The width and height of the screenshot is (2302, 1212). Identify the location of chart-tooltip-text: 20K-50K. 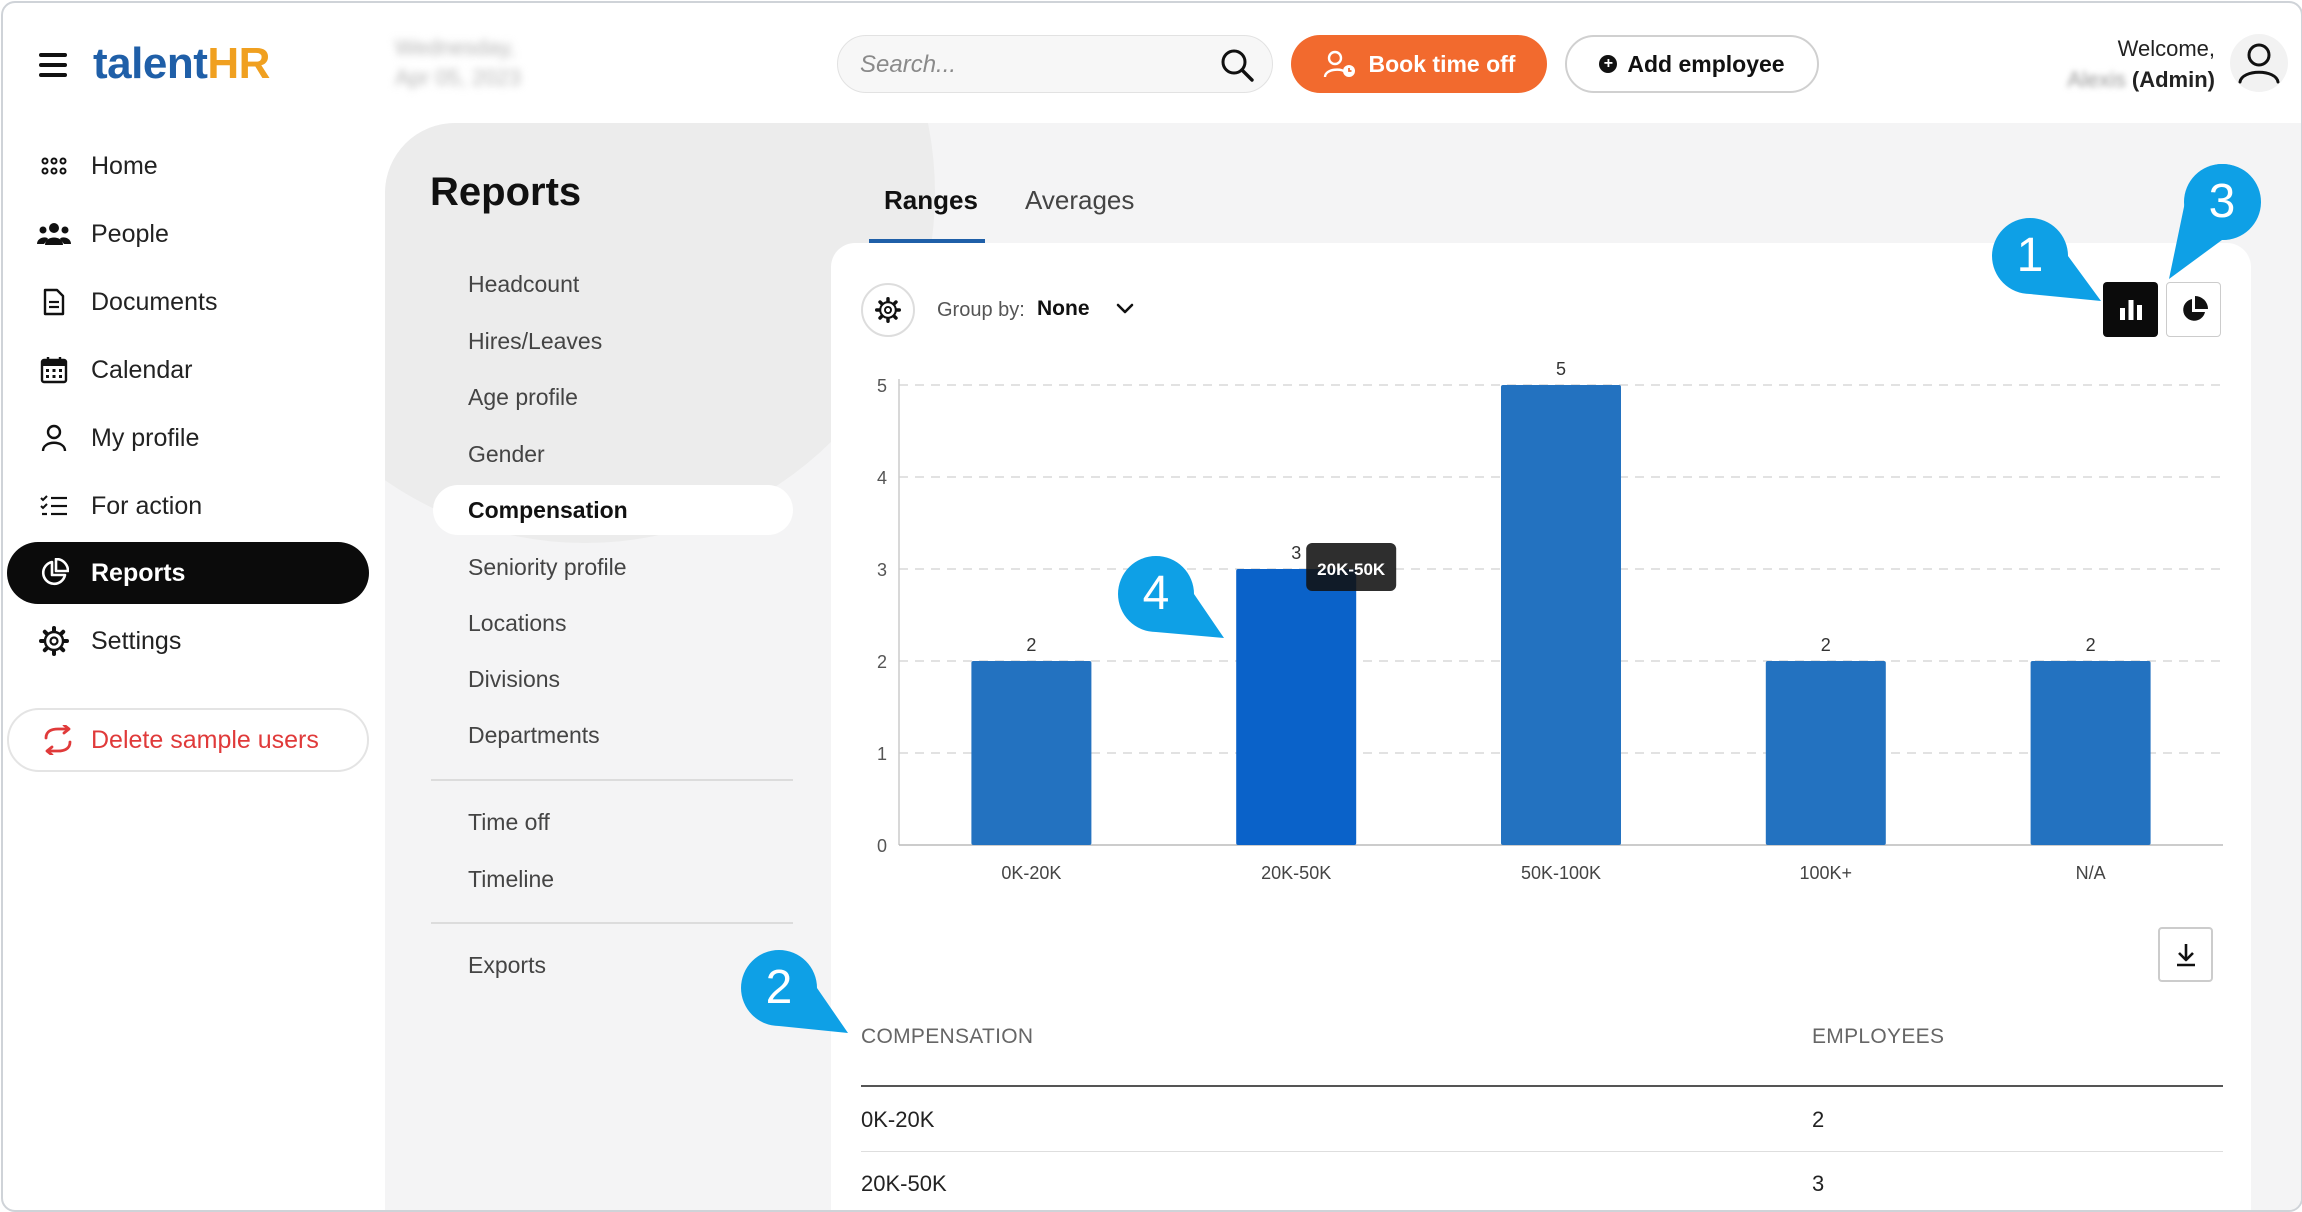
(1351, 569).